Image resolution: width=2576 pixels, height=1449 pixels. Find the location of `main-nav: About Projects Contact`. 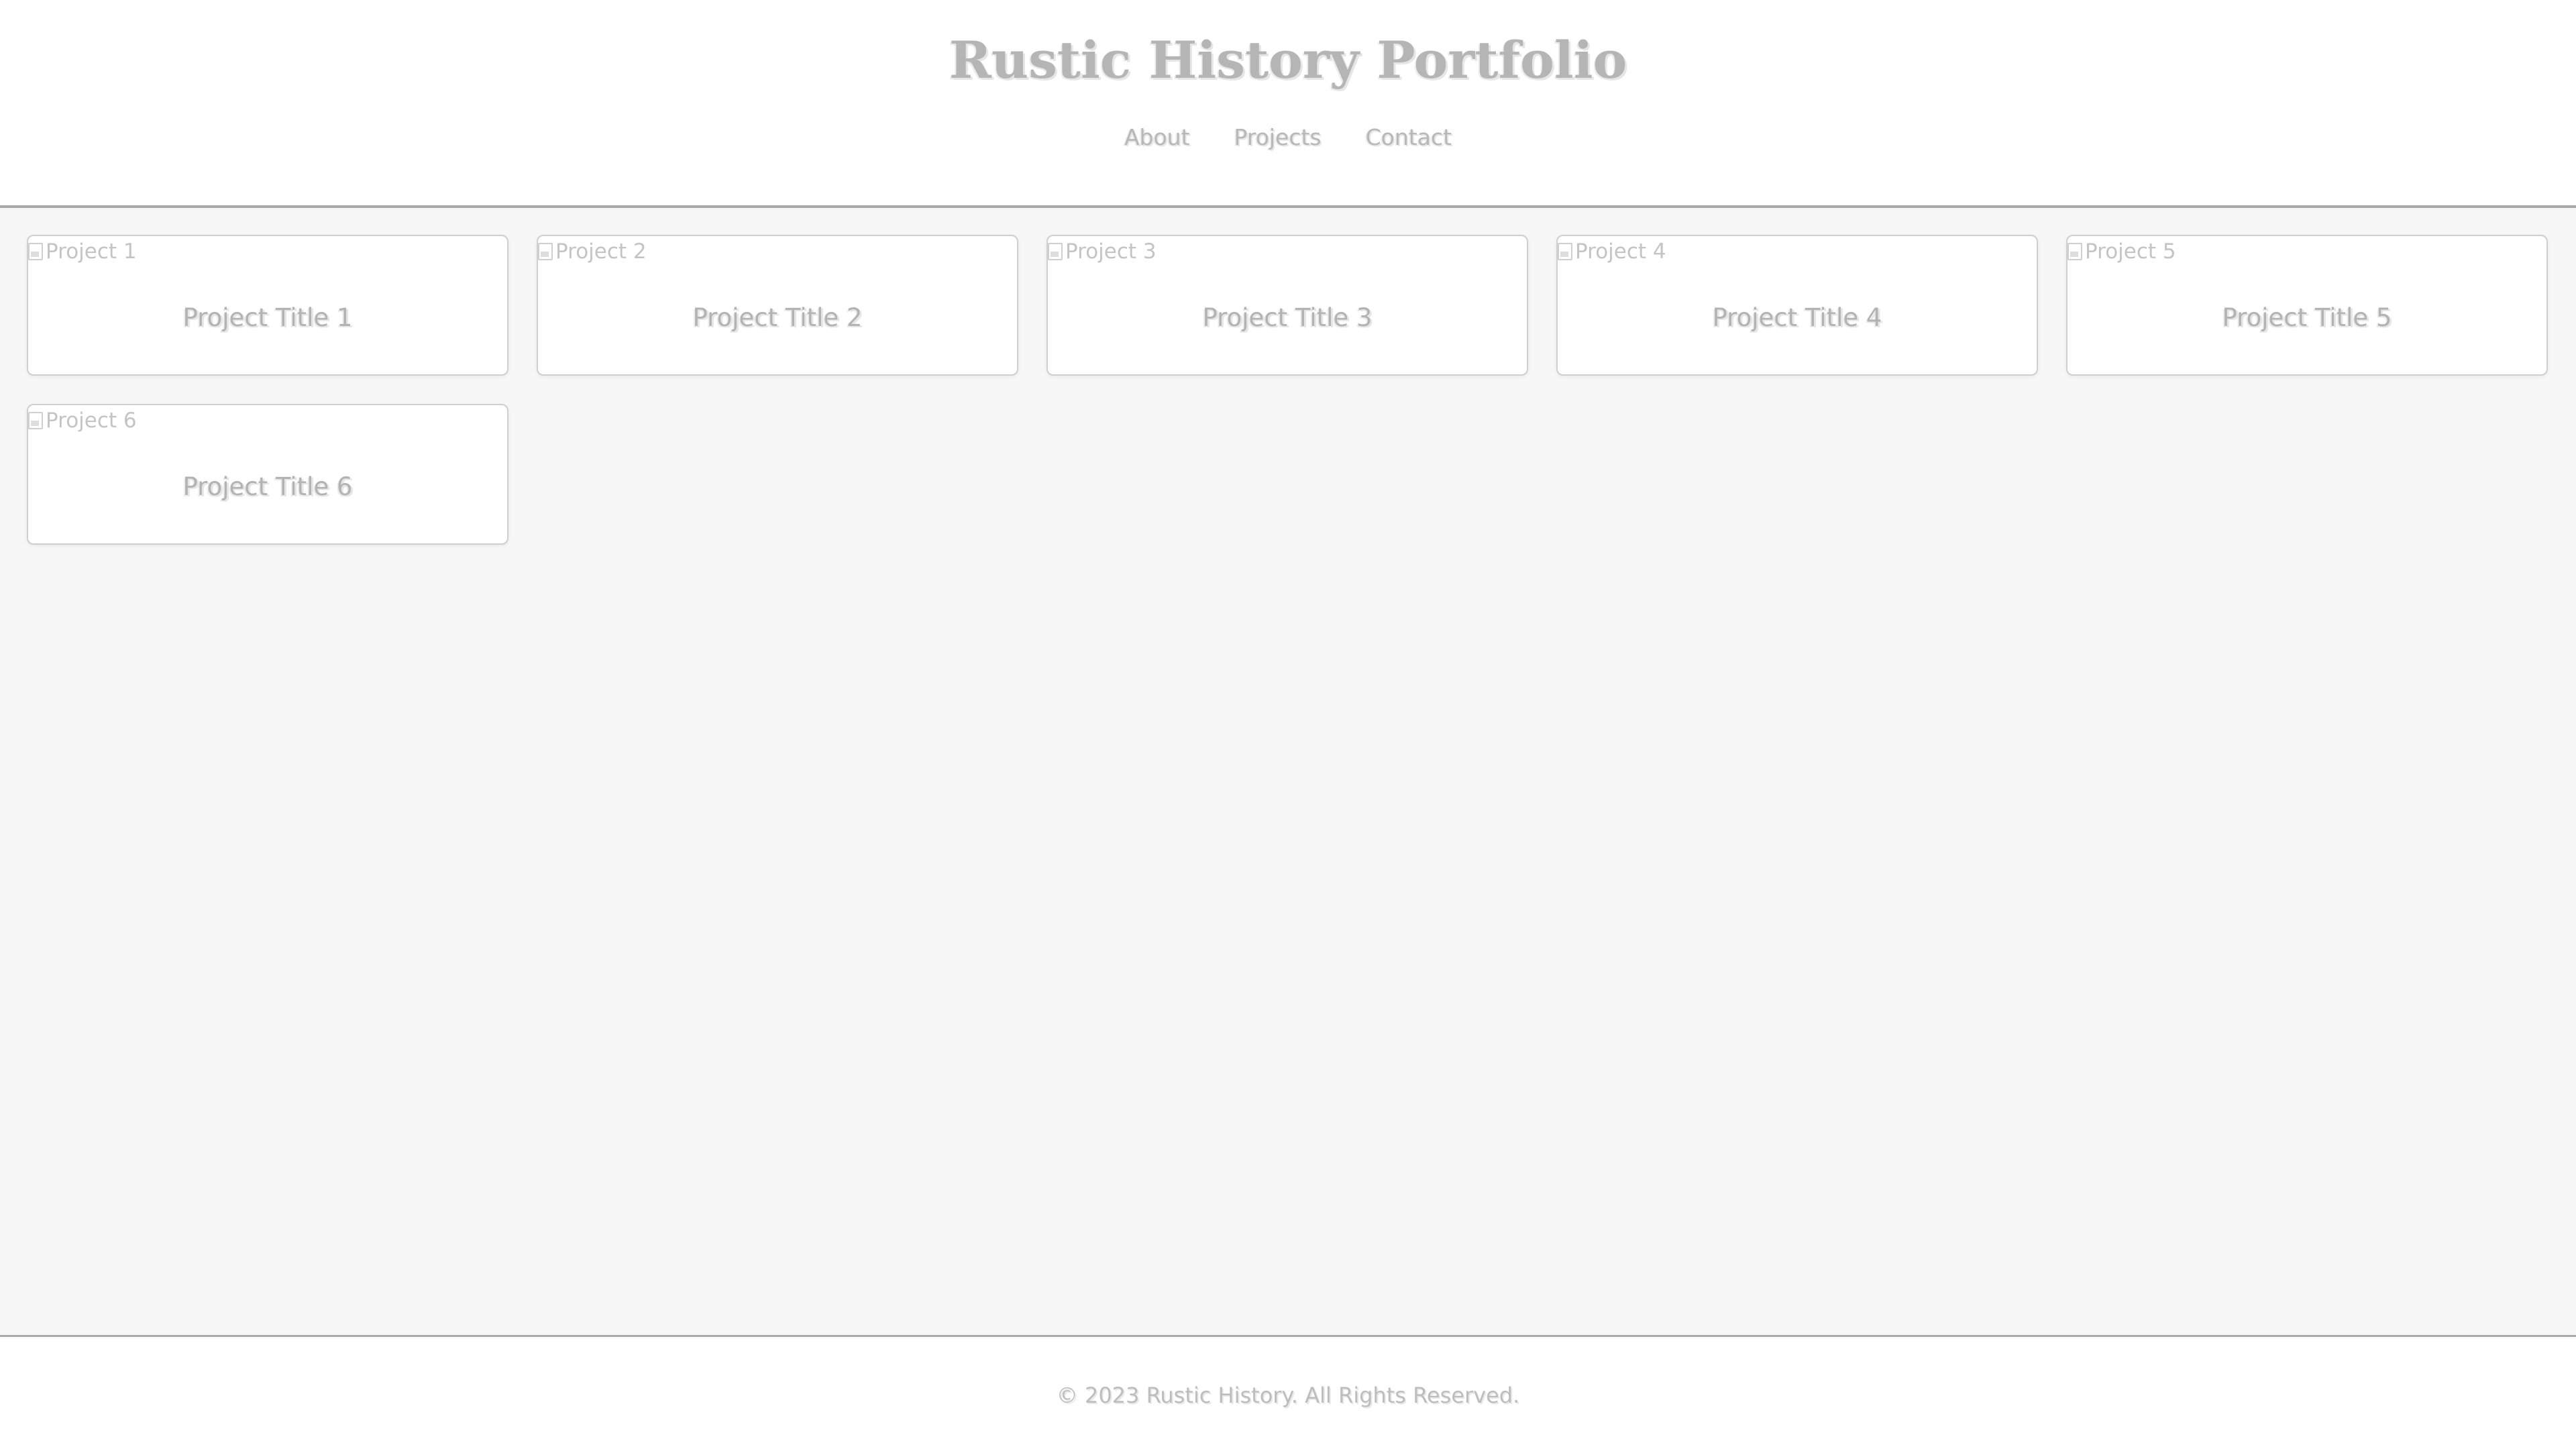

main-nav: About Projects Contact is located at coordinates (1288, 137).